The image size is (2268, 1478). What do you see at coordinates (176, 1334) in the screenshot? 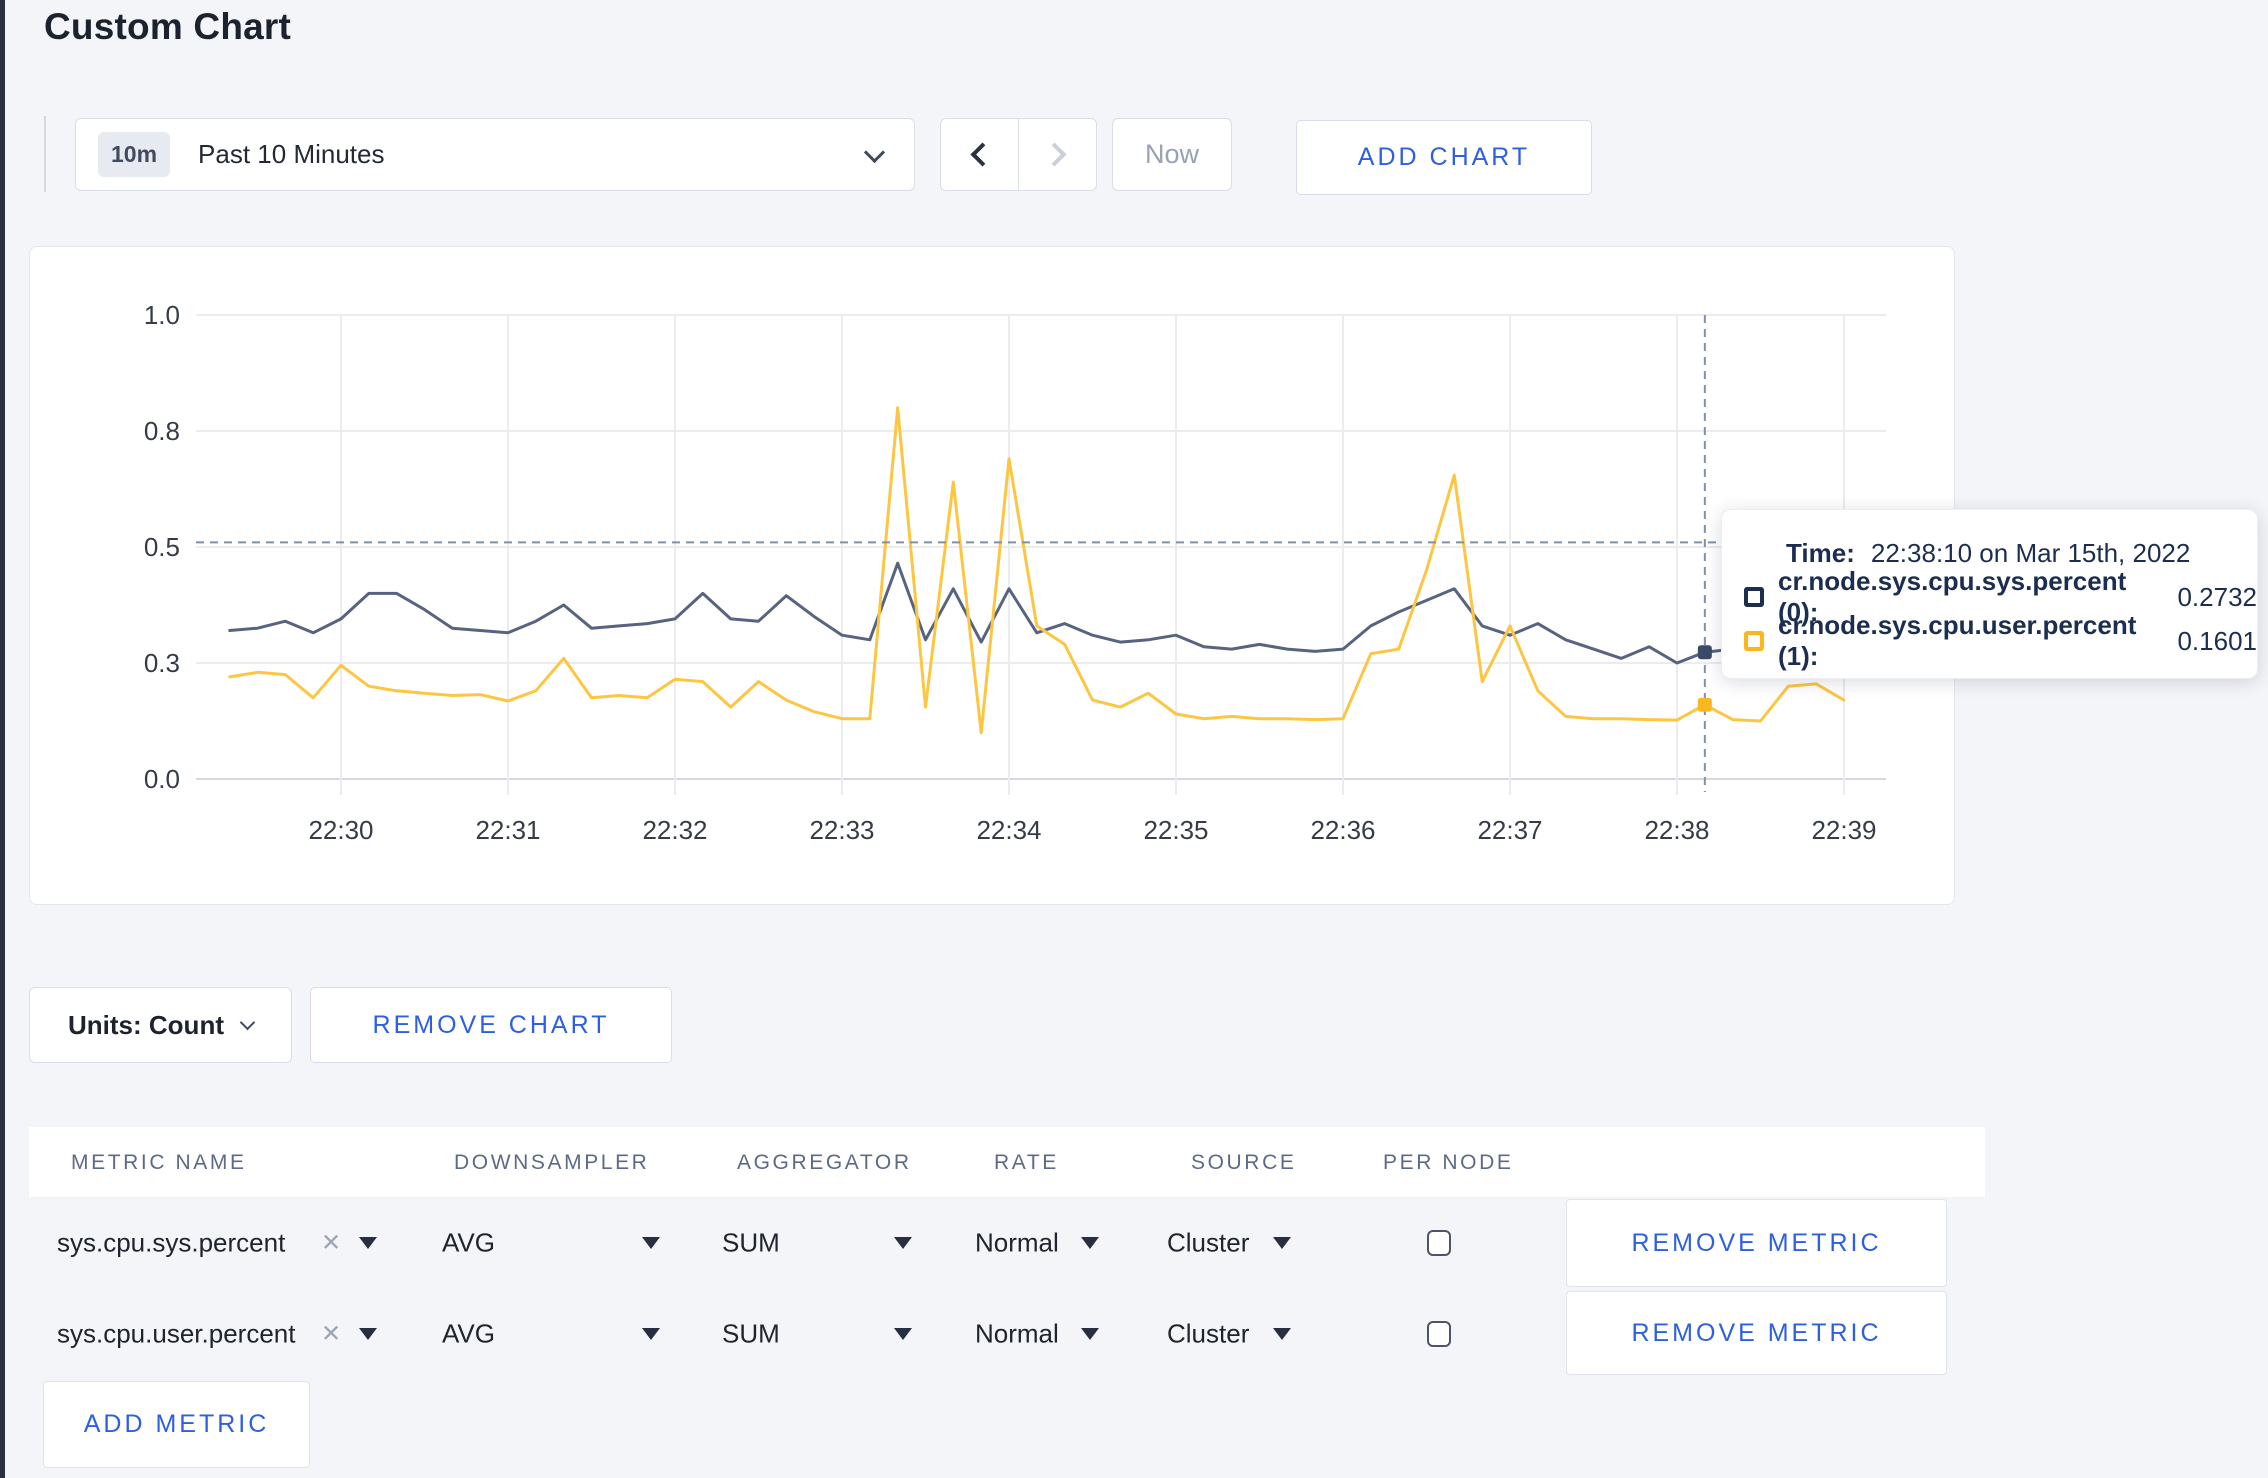
I see `metric-name-value: sys.cpu.user.percent` at bounding box center [176, 1334].